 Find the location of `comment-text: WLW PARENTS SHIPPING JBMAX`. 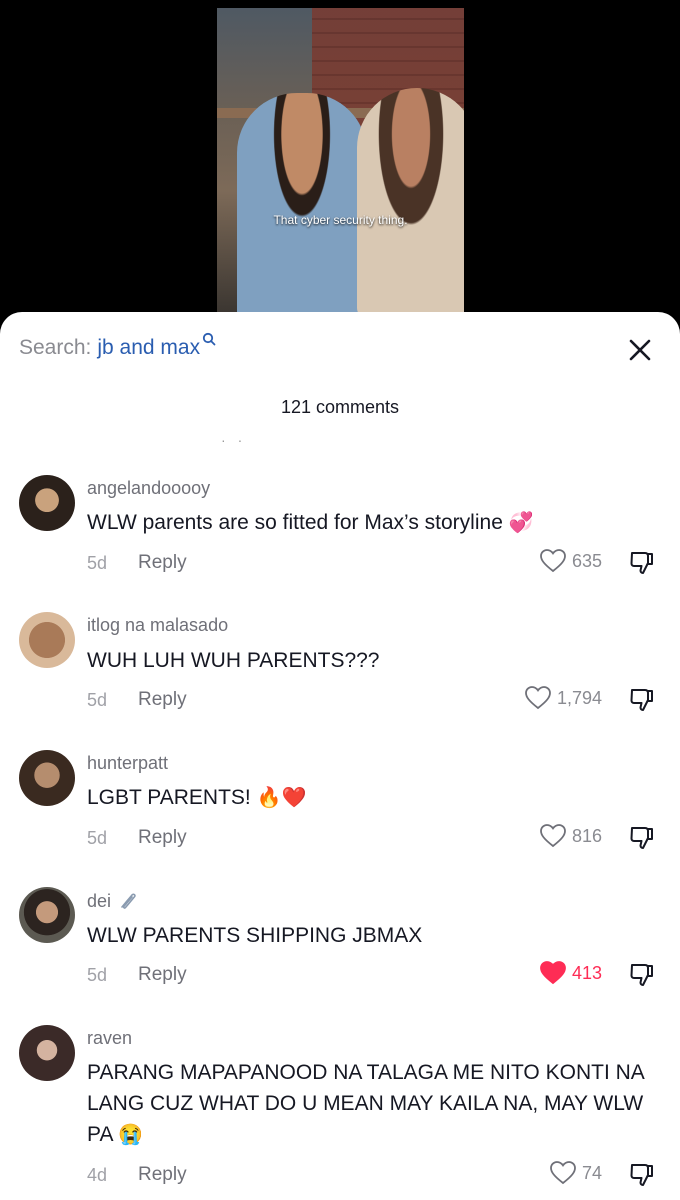

comment-text: WLW PARENTS SHIPPING JBMAX is located at coordinates (374, 935).